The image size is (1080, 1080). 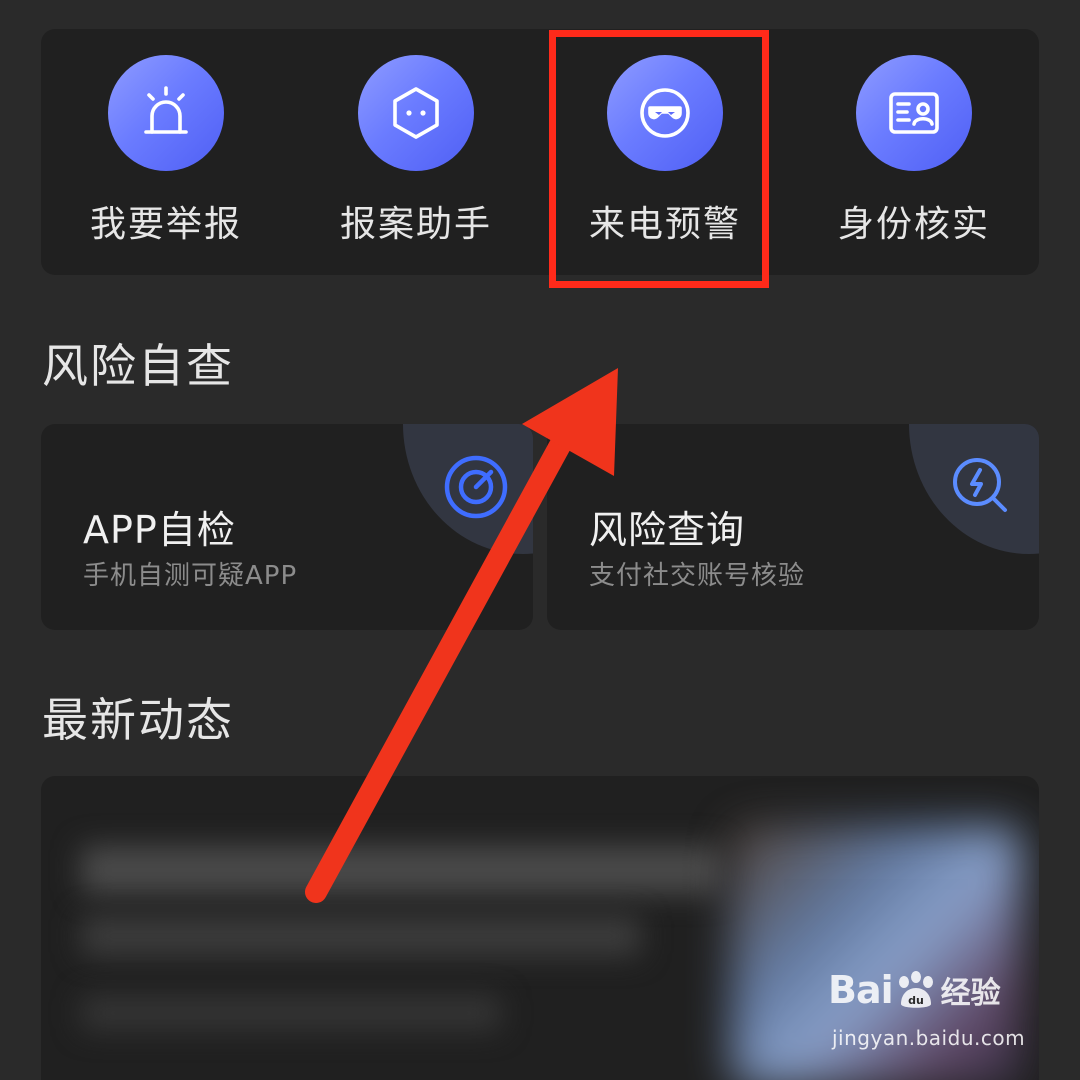 What do you see at coordinates (659, 159) in the screenshot?
I see `annotation-highlight-box` at bounding box center [659, 159].